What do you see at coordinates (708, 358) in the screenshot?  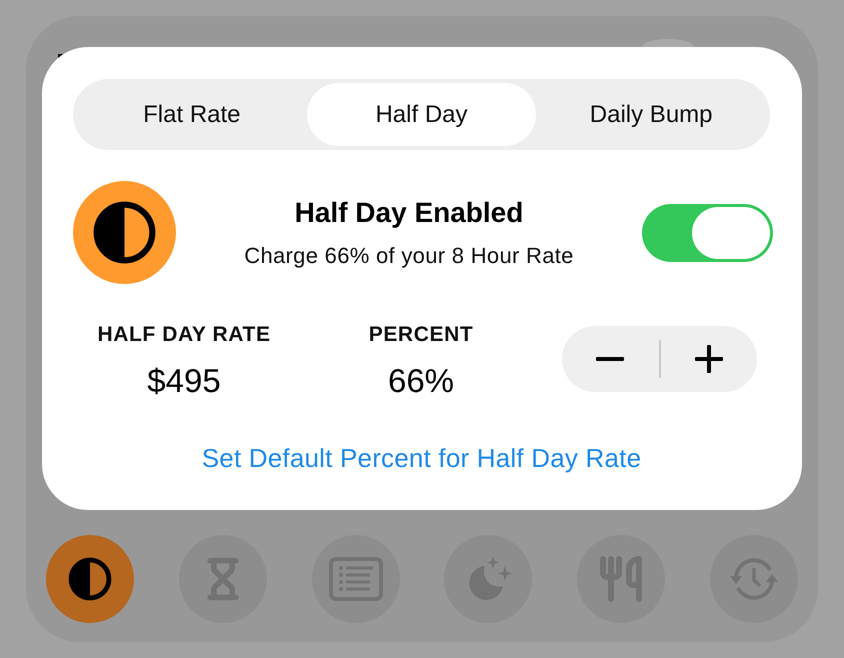 I see `plus-icon` at bounding box center [708, 358].